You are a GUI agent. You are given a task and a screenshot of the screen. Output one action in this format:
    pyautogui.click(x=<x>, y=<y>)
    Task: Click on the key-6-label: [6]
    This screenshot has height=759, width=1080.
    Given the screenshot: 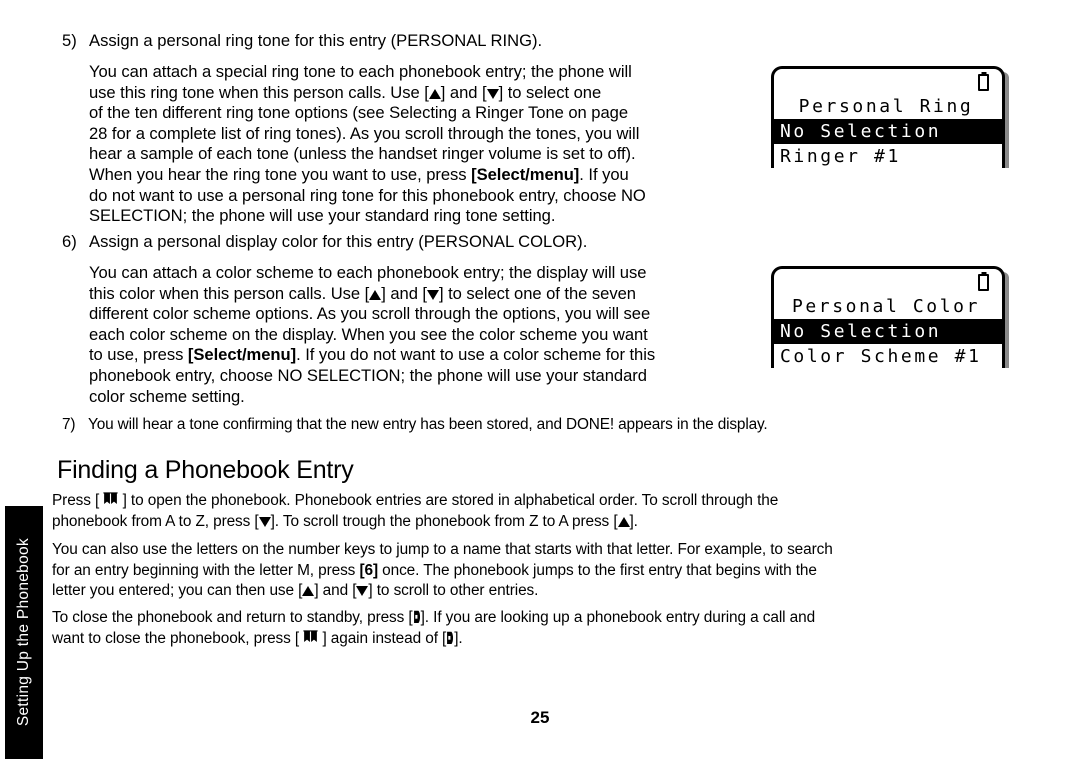 What is the action you would take?
    pyautogui.click(x=368, y=570)
    